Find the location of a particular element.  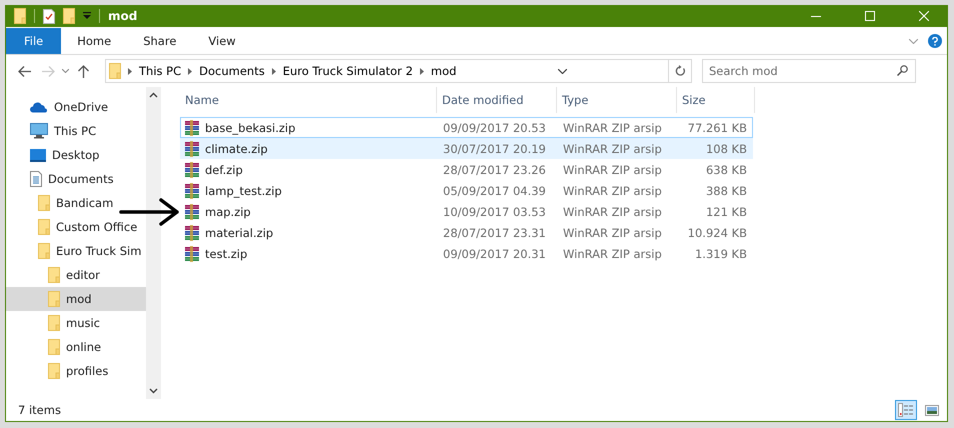

file-row: lamp_test.zip 05/09/2017 04.39 WinRAR ZIP arsip 388 KB is located at coordinates (466, 190).